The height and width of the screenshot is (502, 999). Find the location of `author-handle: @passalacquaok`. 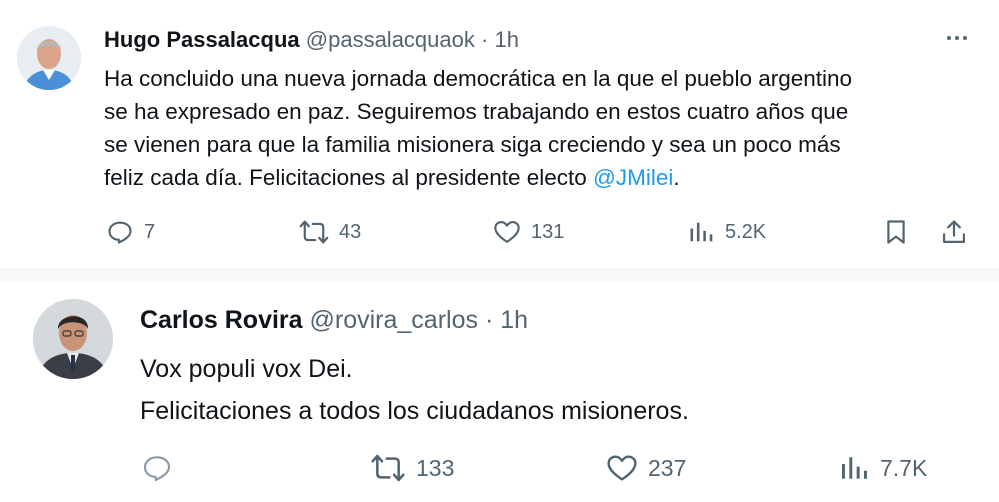

author-handle: @passalacquaok is located at coordinates (390, 39).